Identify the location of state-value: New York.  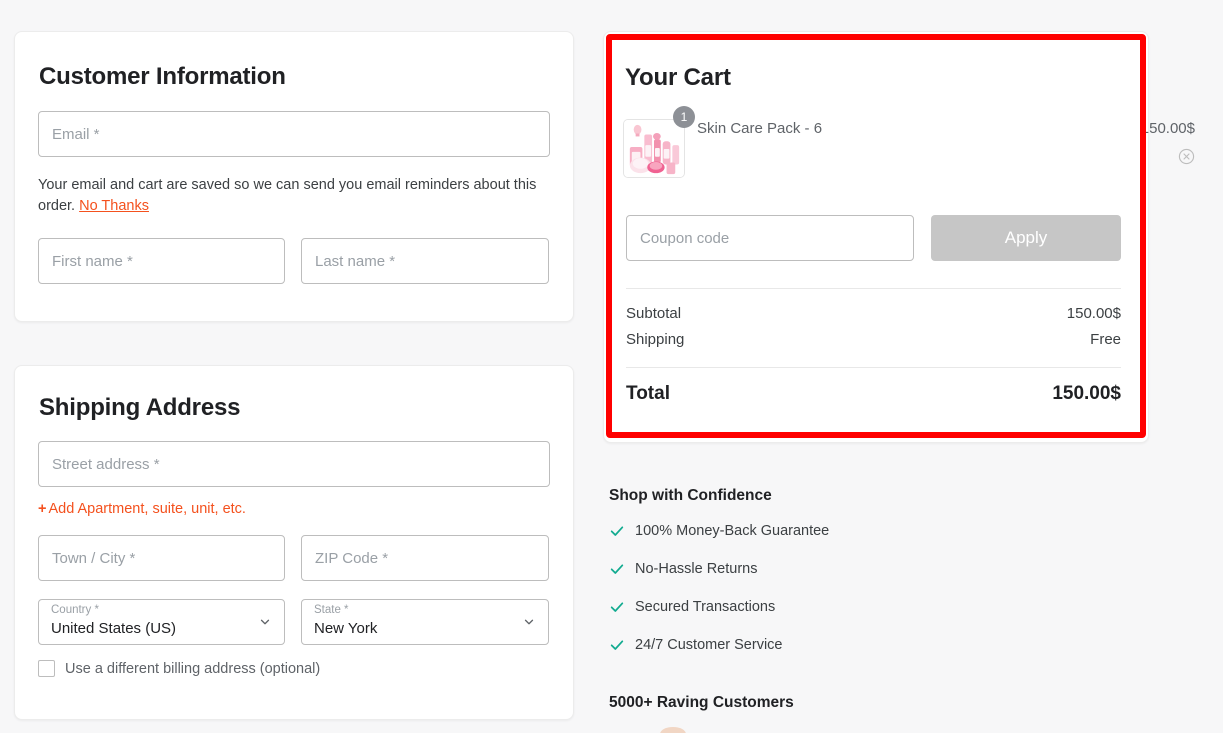
(346, 628).